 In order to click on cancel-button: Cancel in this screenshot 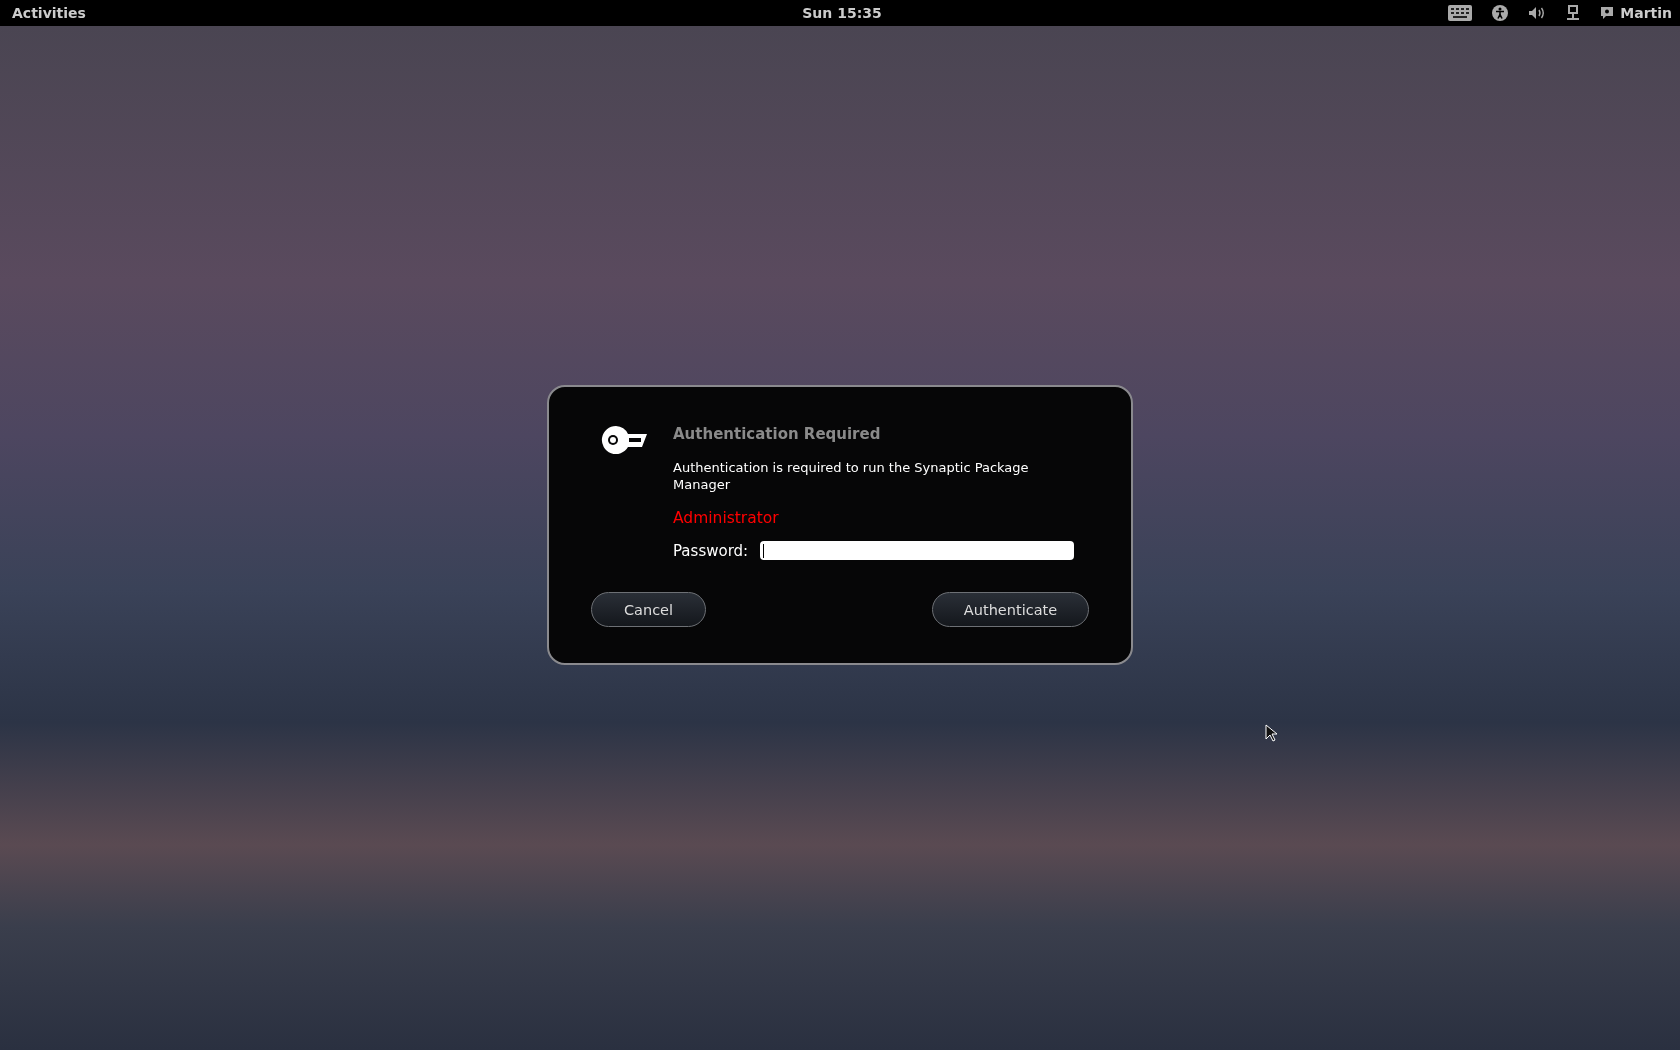, I will do `click(648, 609)`.